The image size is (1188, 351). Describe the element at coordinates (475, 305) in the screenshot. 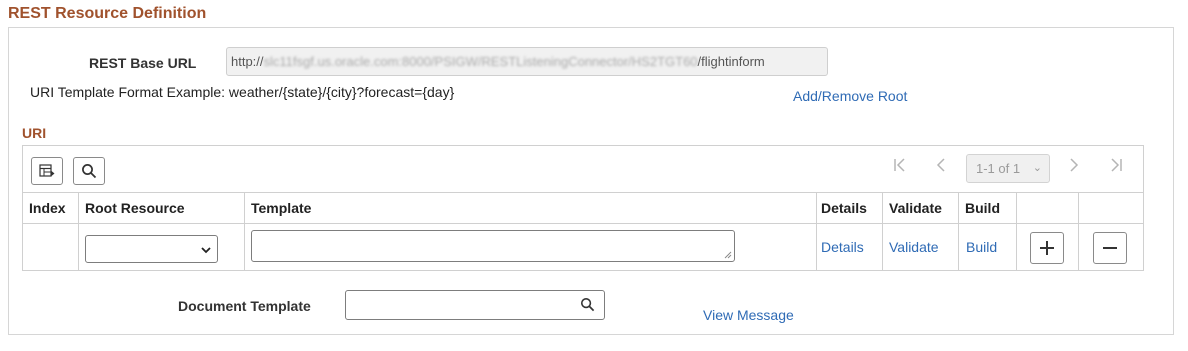

I see `document-template-input` at that location.